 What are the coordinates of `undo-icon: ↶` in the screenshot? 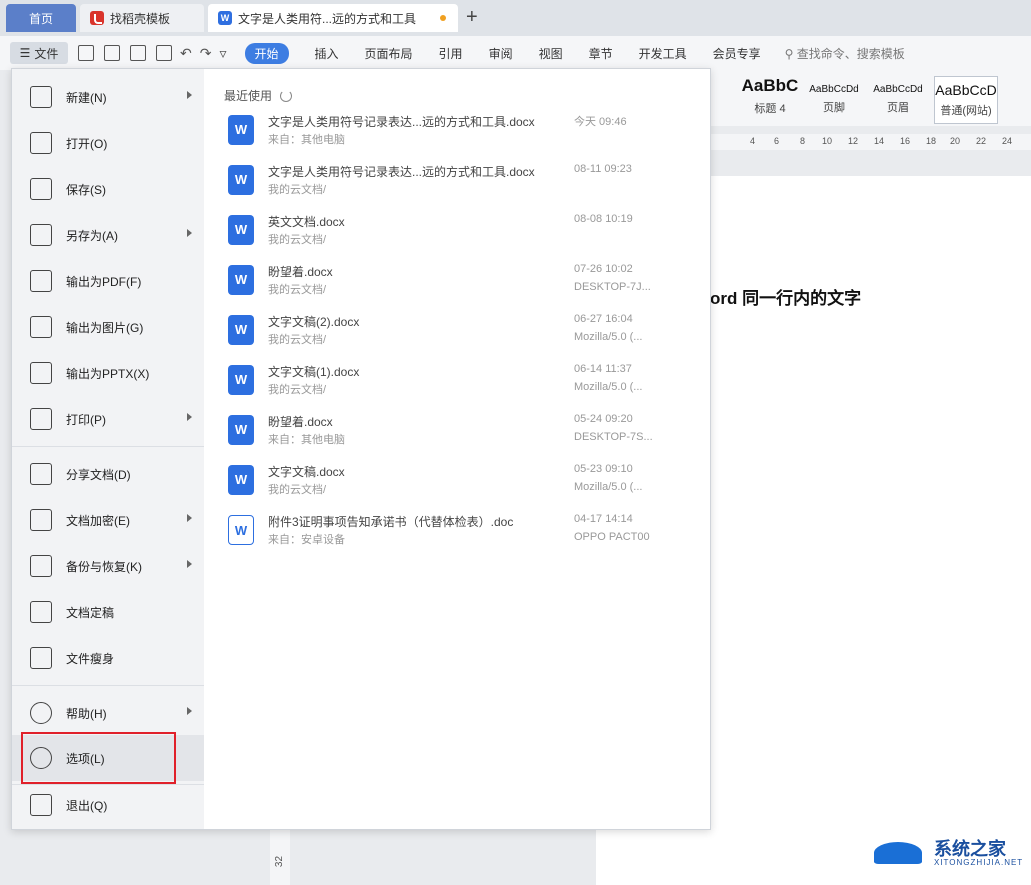 It's located at (186, 53).